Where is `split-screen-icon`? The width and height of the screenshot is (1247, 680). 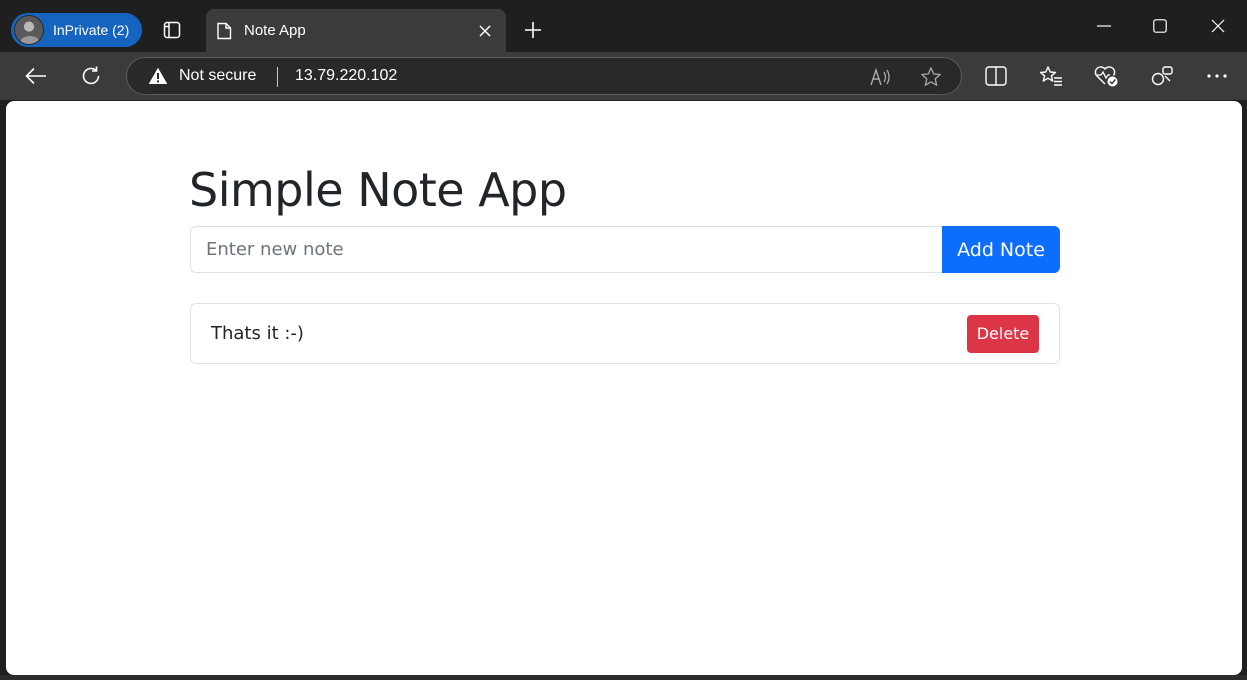
split-screen-icon is located at coordinates (996, 76).